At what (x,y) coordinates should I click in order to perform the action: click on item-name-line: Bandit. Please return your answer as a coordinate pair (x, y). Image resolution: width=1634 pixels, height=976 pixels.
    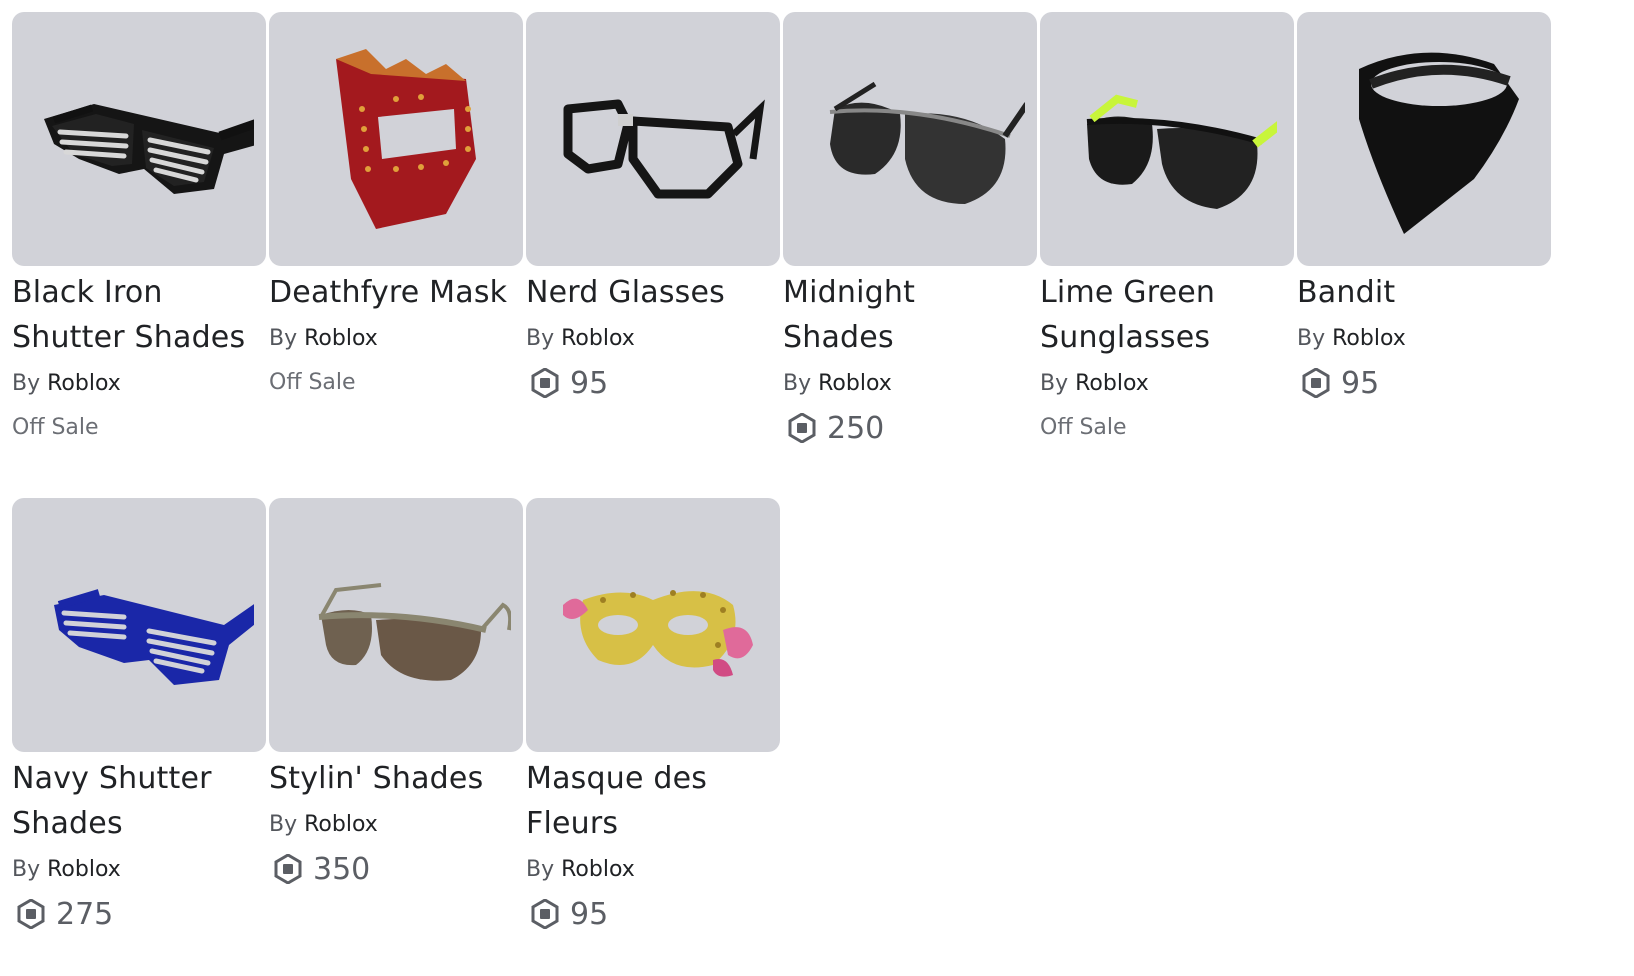
    Looking at the image, I should click on (1424, 292).